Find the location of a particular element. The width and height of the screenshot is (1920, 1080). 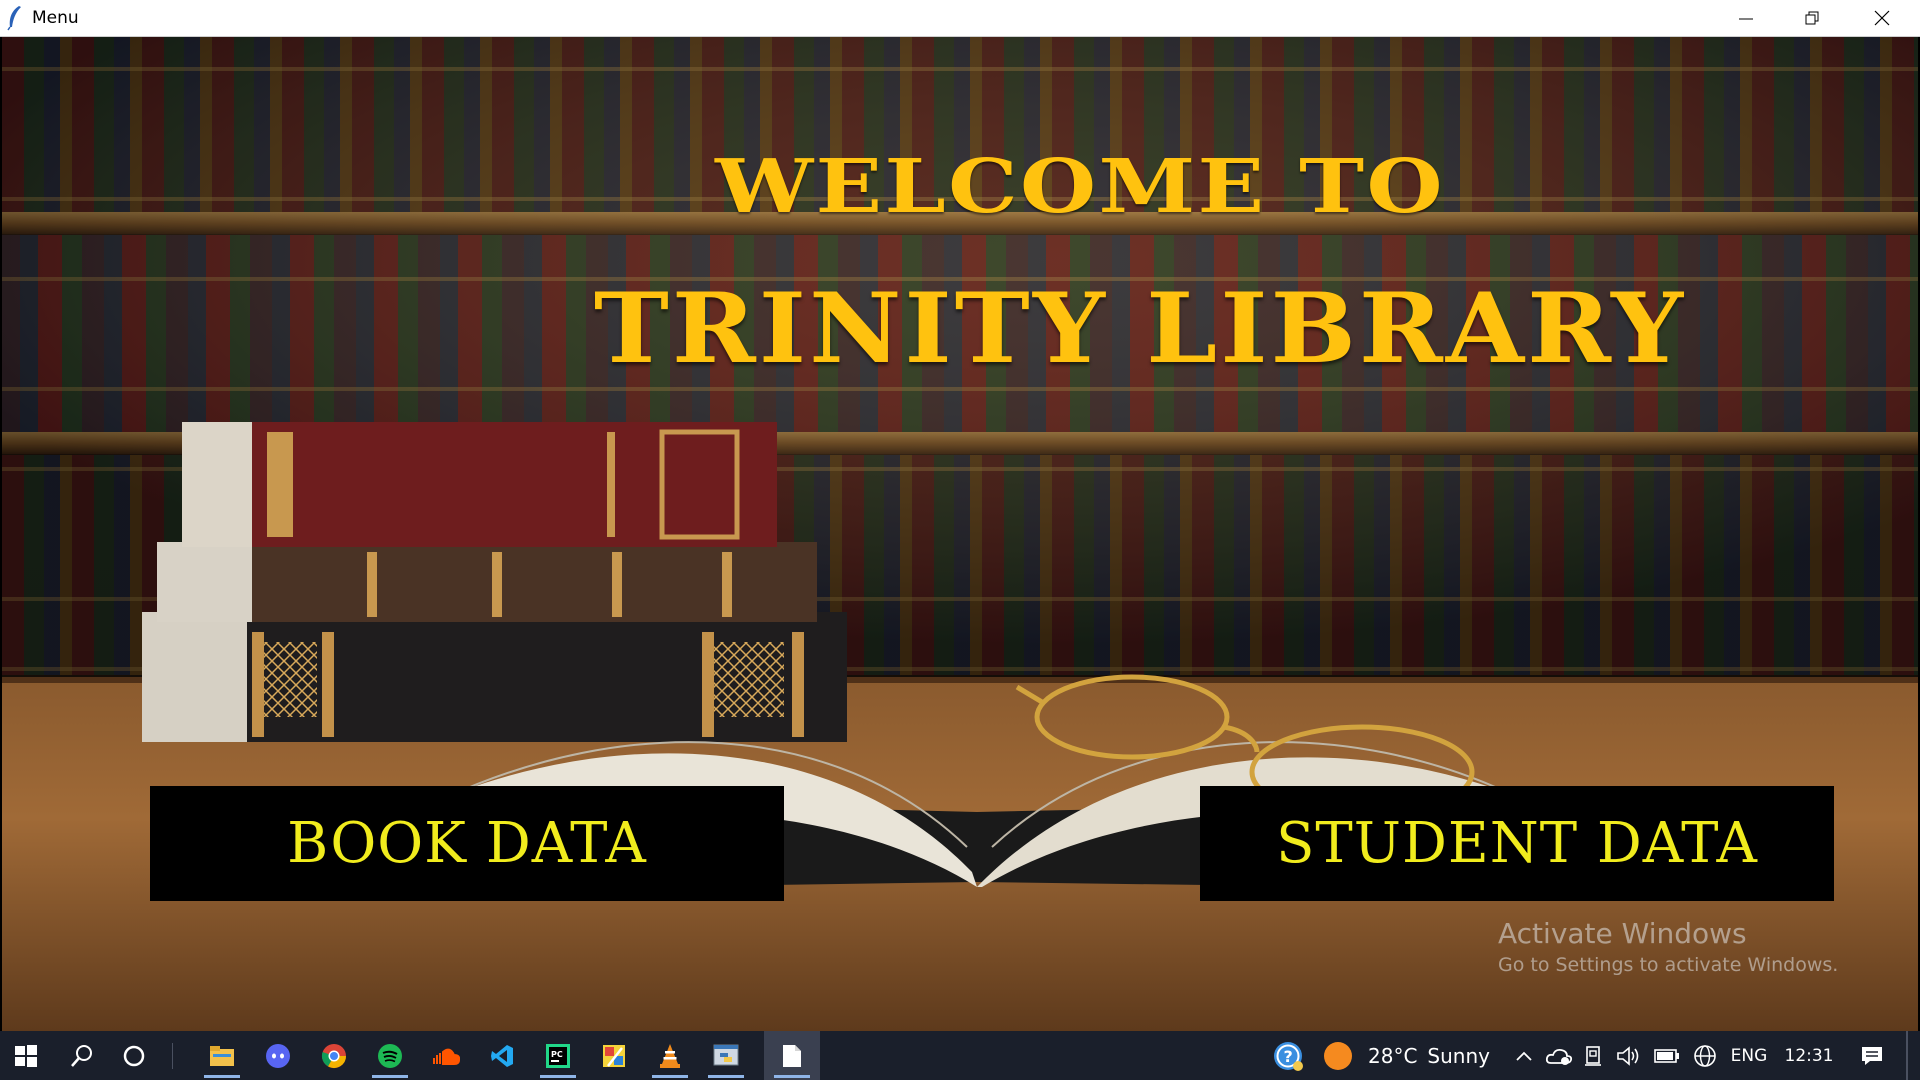

paint-taskbar-item is located at coordinates (614, 1055).